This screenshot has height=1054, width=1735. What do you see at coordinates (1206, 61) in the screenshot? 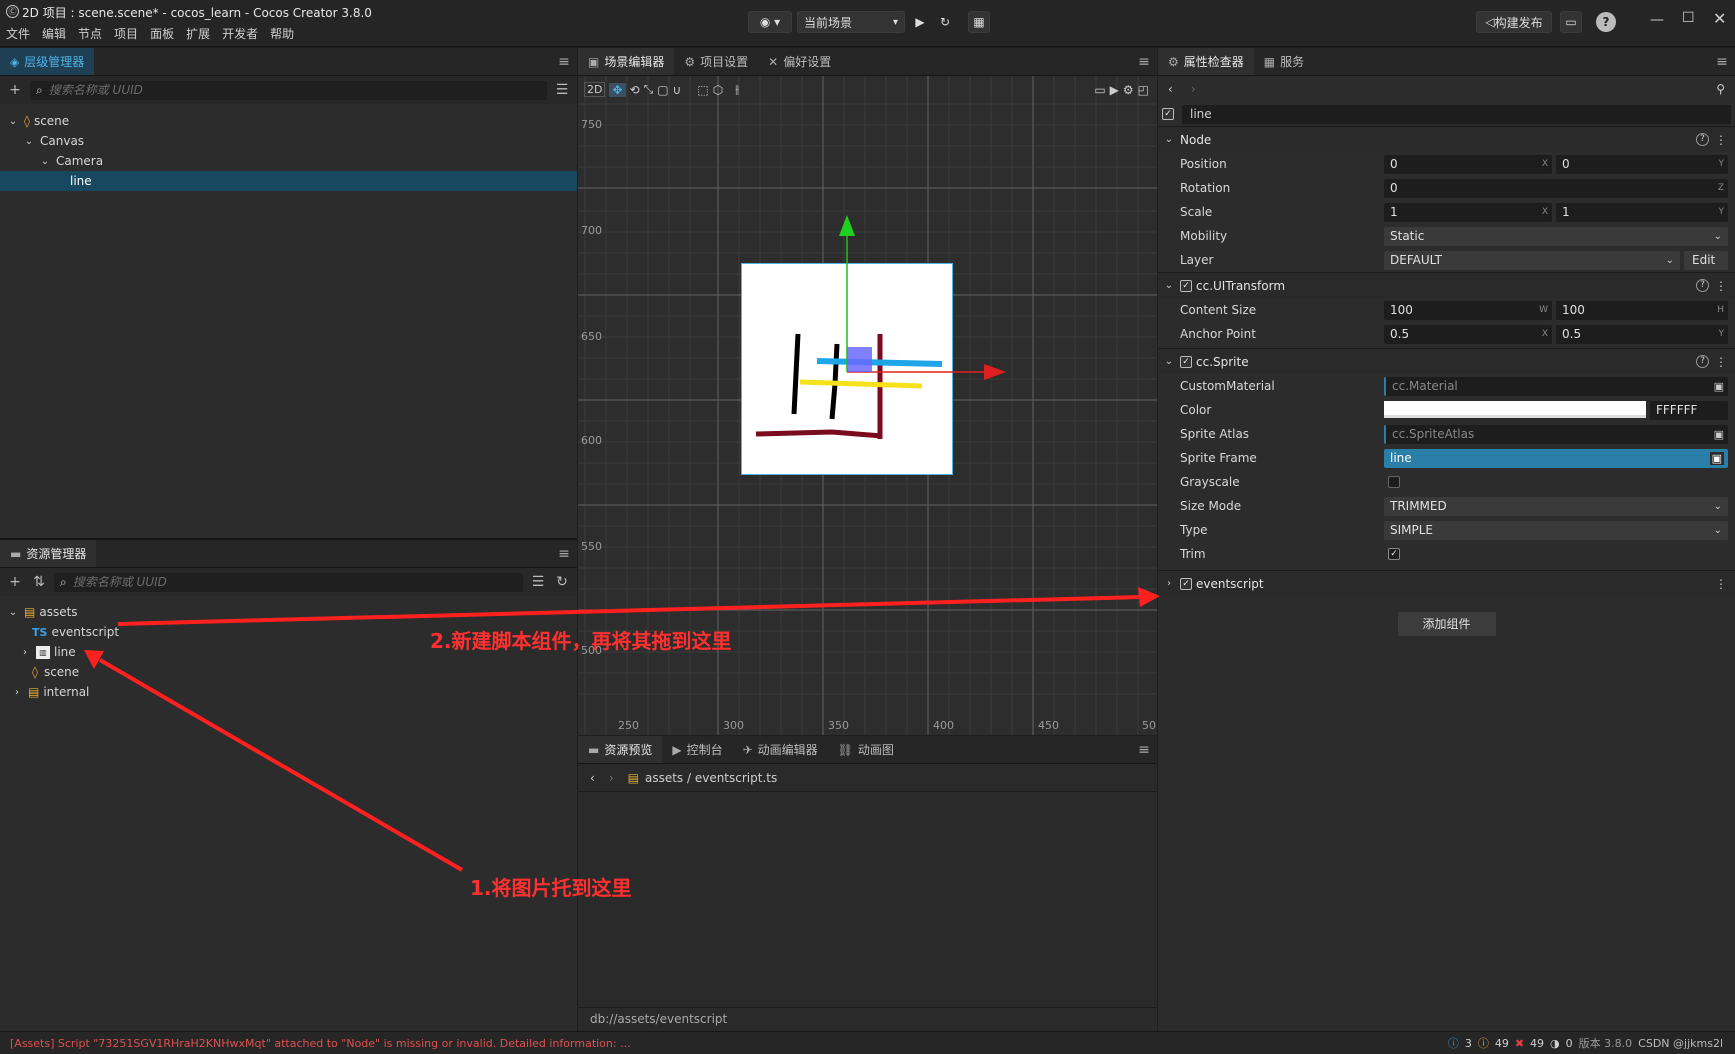
I see `tab-inspector: ⚙ 属性检查器` at bounding box center [1206, 61].